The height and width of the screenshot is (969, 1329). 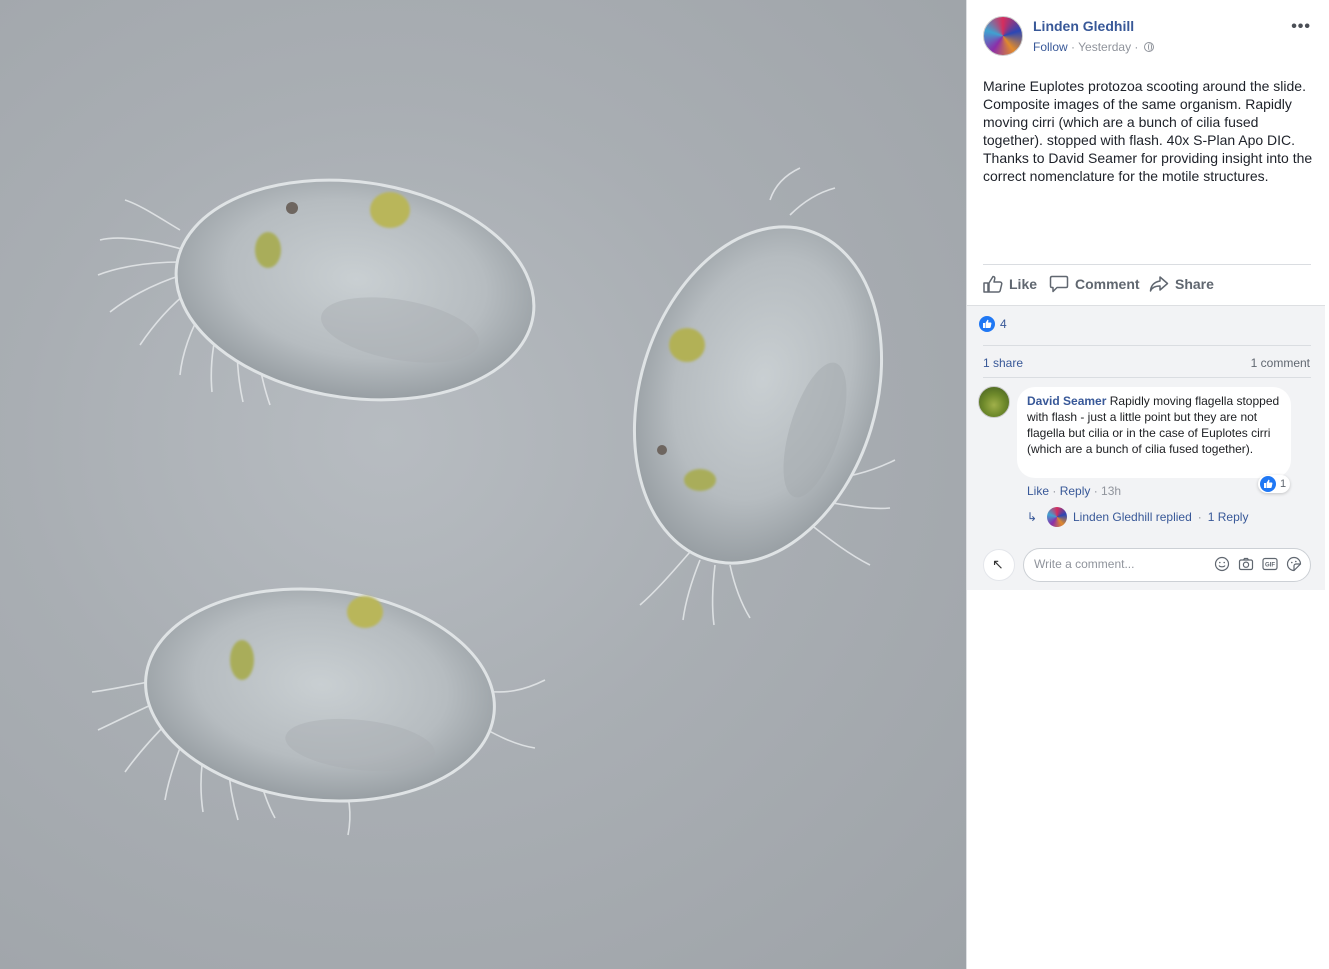 I want to click on comment-like-count: 1, so click(x=1283, y=484).